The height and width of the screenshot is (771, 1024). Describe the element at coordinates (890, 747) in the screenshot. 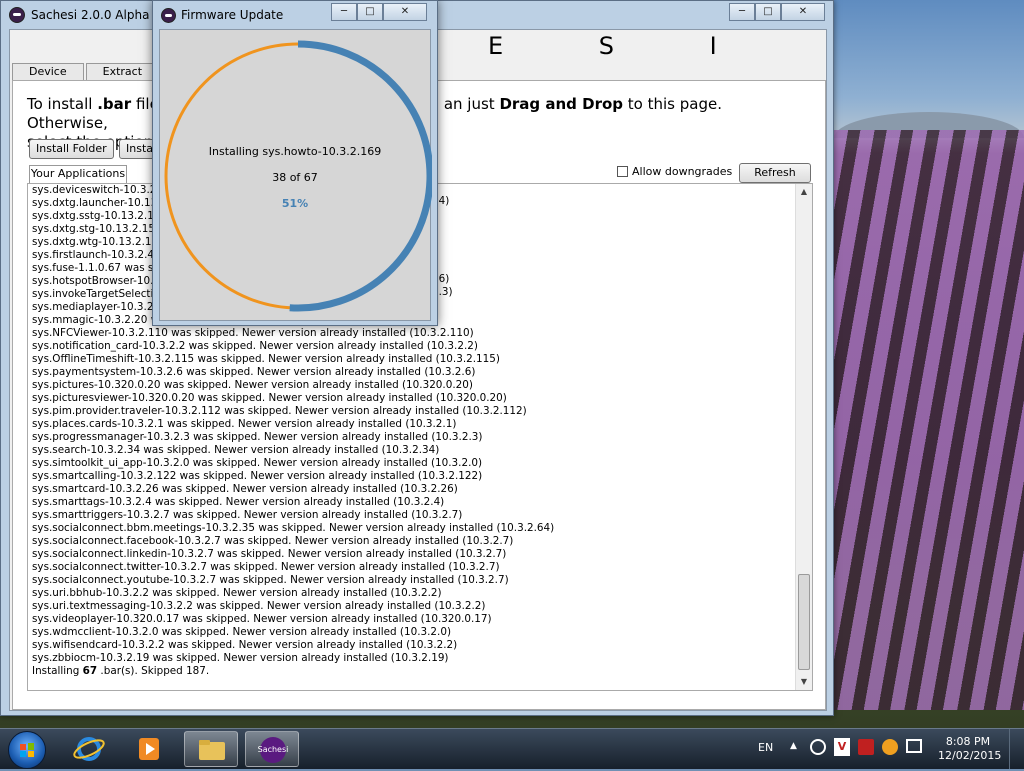

I see `update-tray-icon` at that location.